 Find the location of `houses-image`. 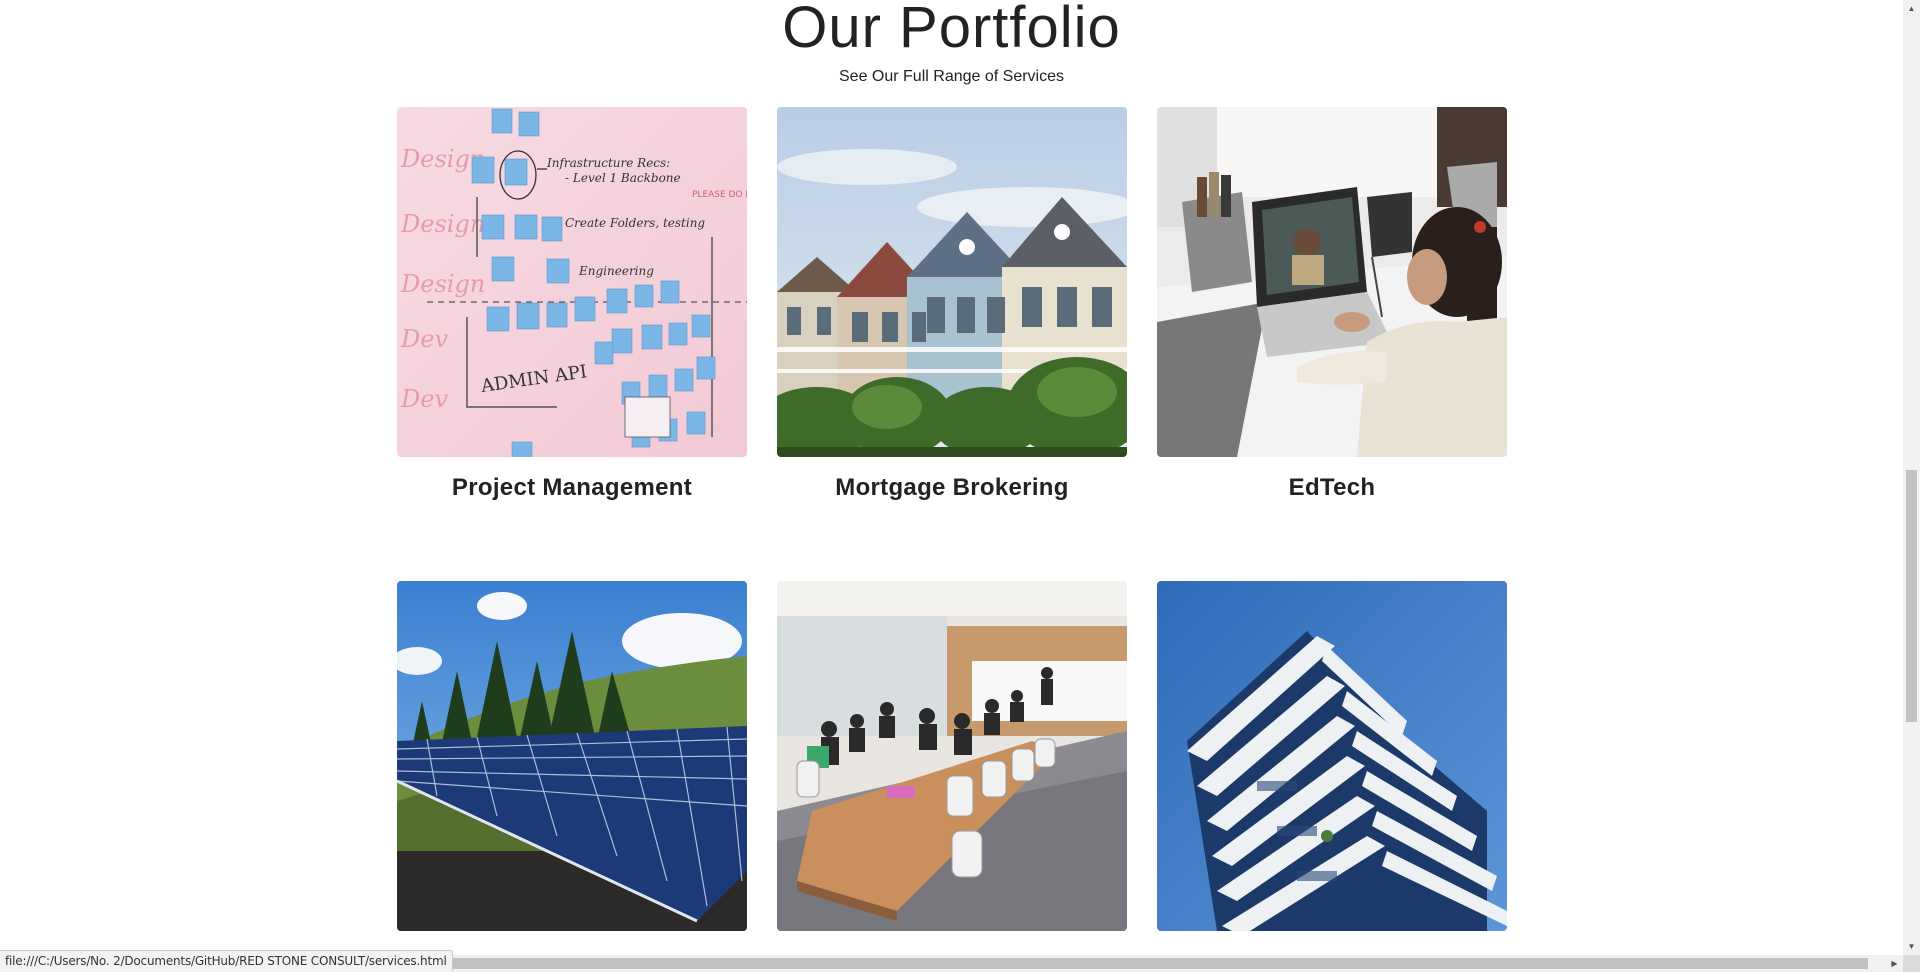

houses-image is located at coordinates (952, 282).